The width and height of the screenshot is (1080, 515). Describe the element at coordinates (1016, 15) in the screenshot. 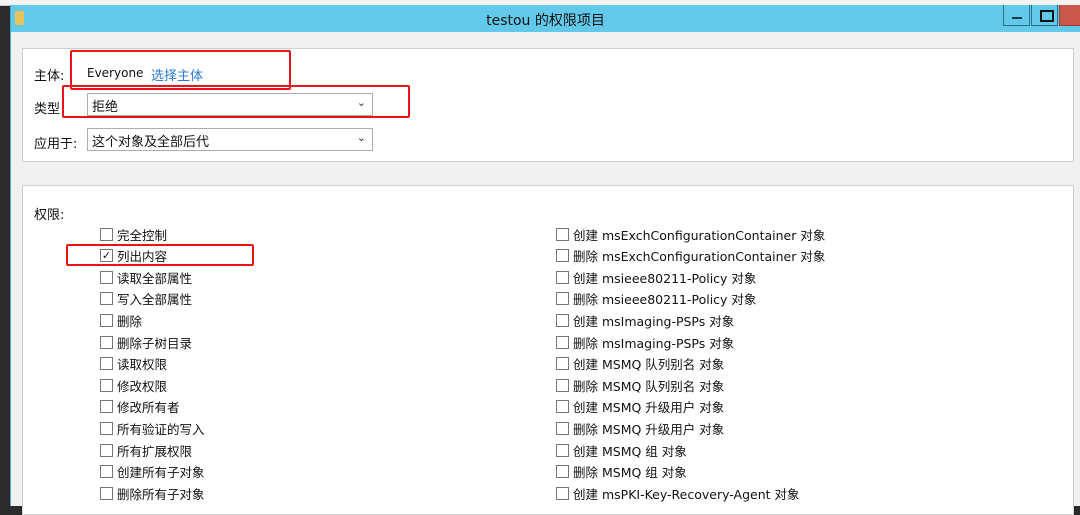

I see `minimize-button` at that location.